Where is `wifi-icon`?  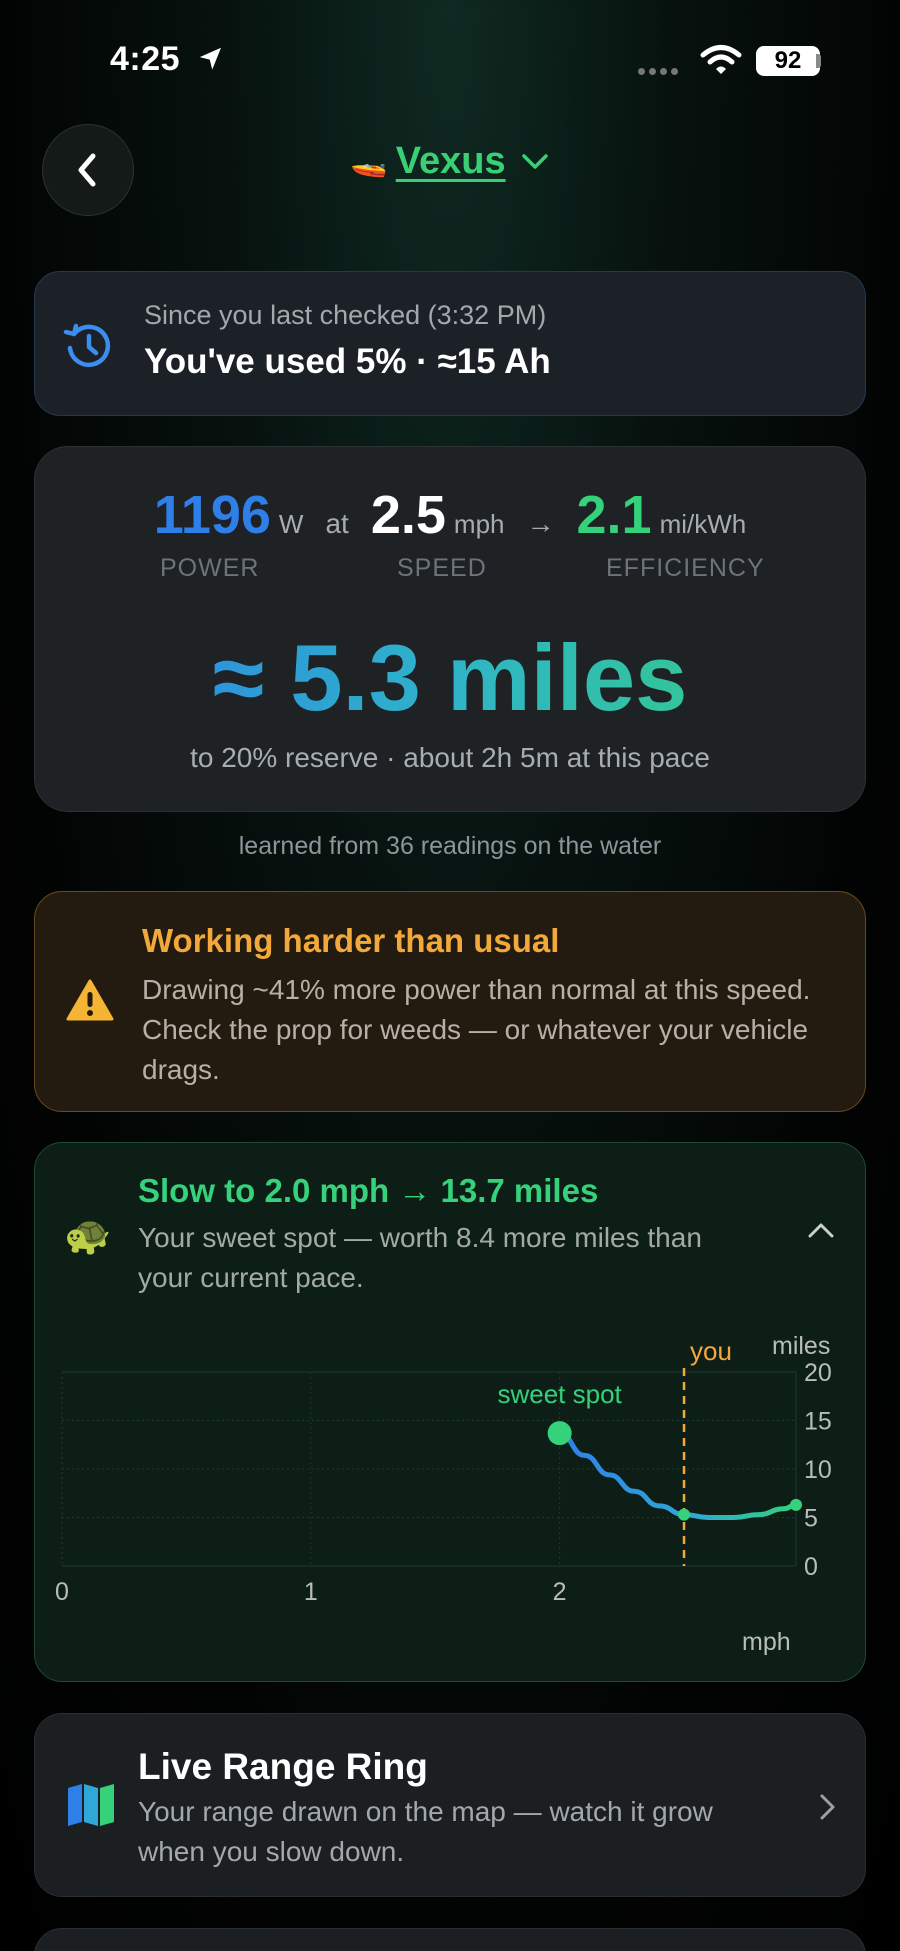 wifi-icon is located at coordinates (721, 59).